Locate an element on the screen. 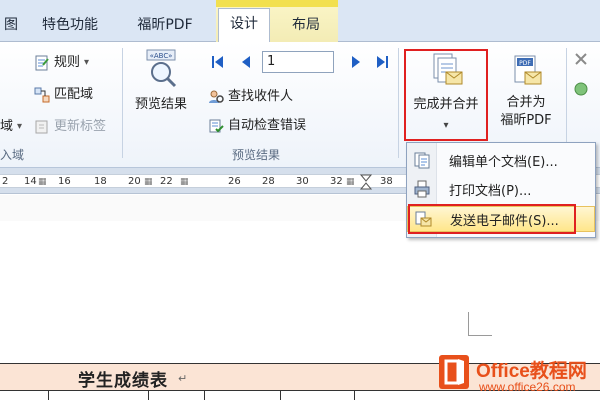 Image resolution: width=600 pixels, height=400 pixels. ruler-number: 30 is located at coordinates (302, 181).